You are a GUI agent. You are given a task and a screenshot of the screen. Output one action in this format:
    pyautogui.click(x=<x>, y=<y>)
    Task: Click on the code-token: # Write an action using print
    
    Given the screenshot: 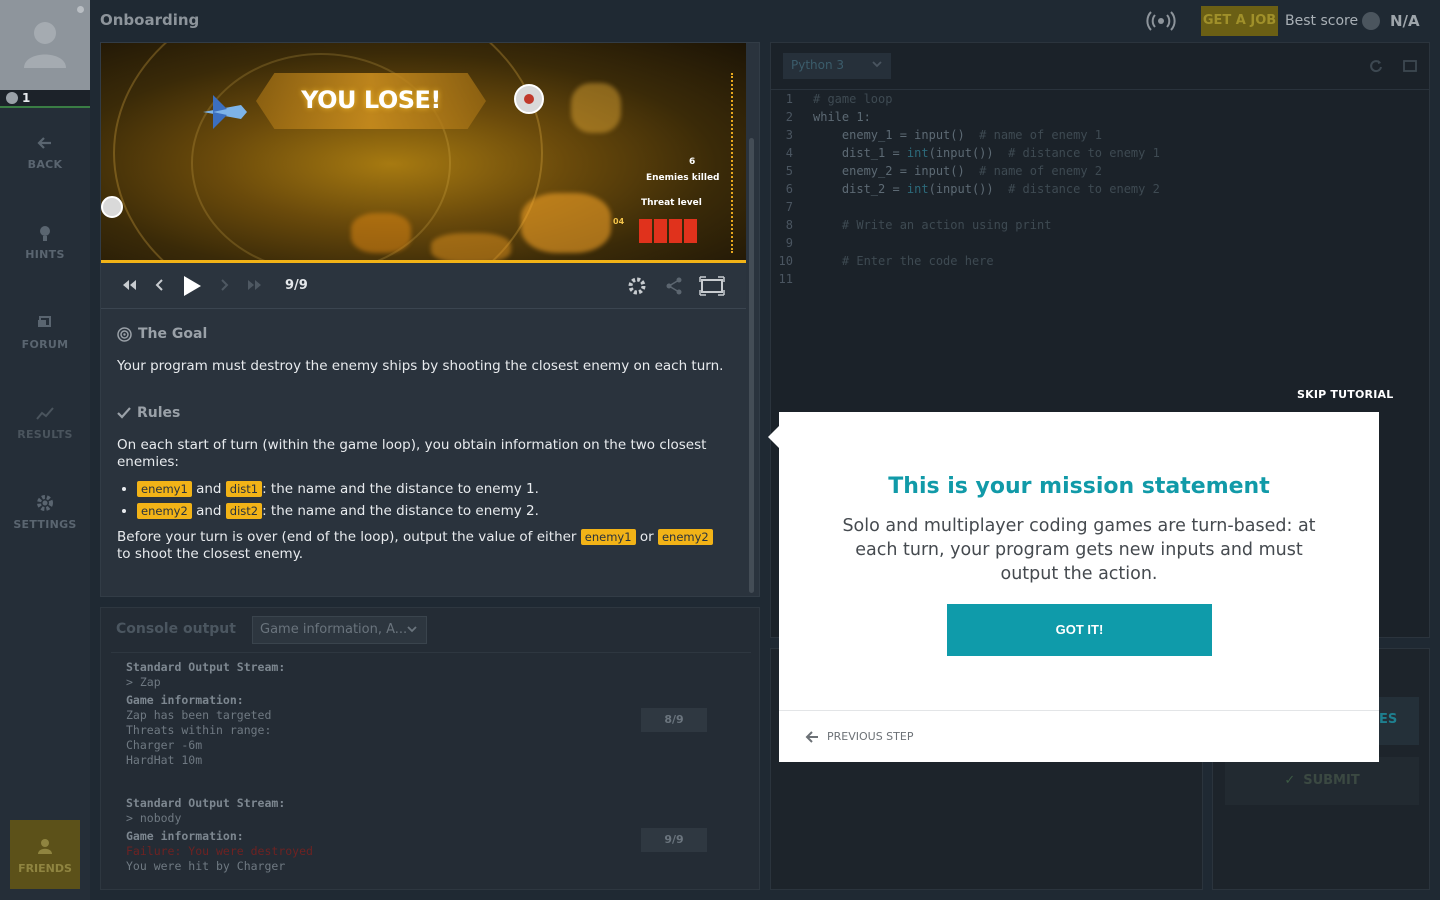 What is the action you would take?
    pyautogui.click(x=932, y=225)
    